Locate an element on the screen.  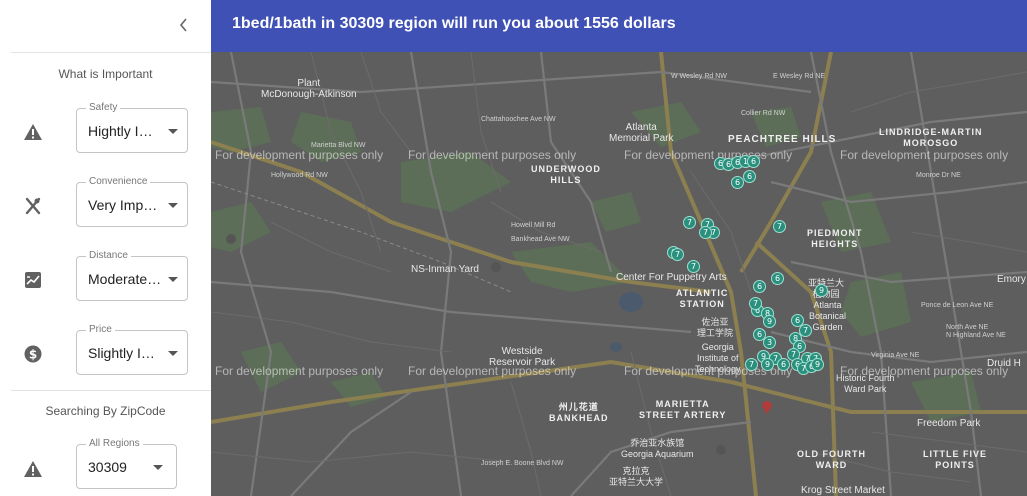
search-title: Searching By ZipCode is located at coordinates (105, 411).